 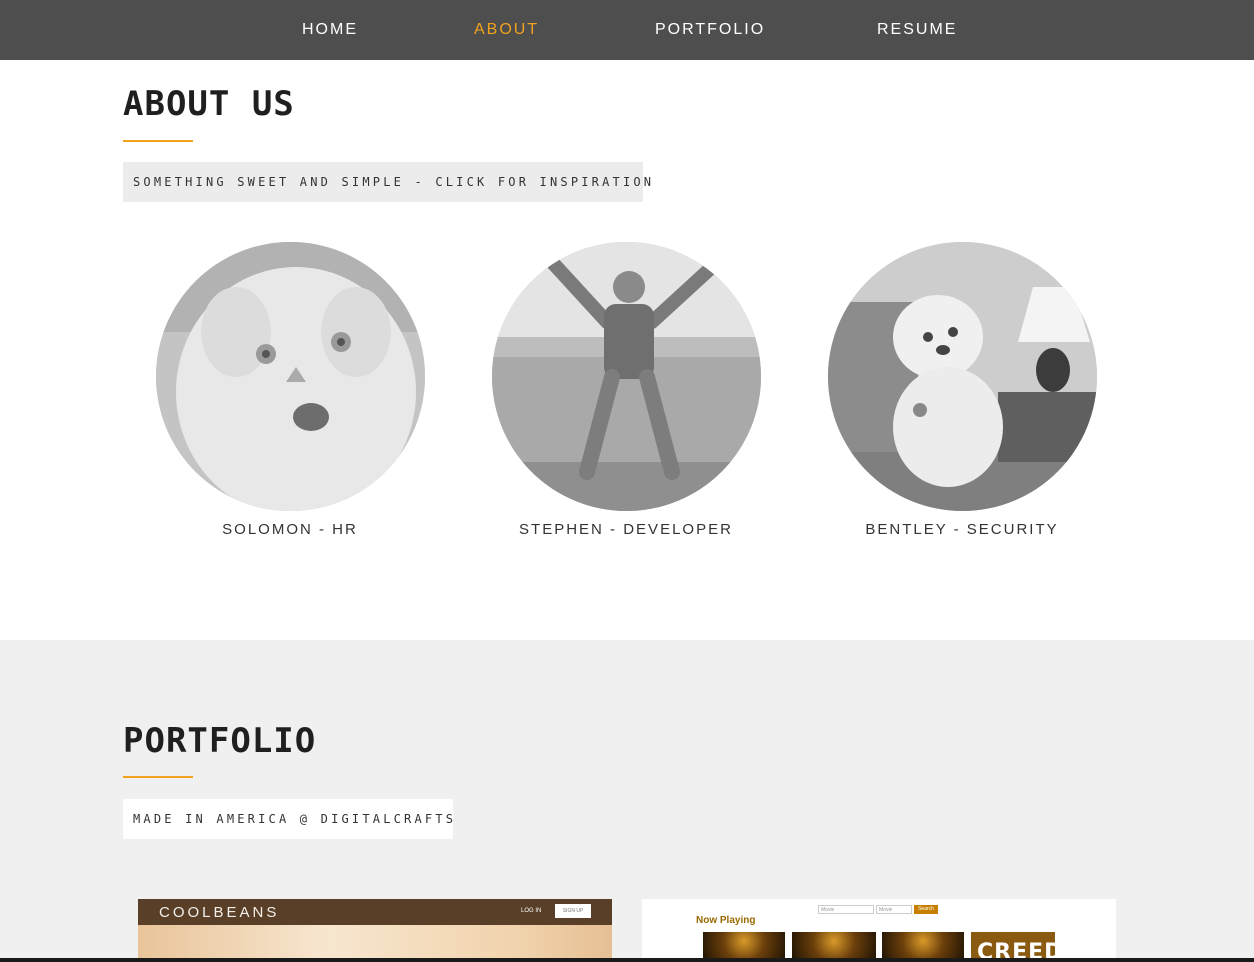 I want to click on portfolio-project-coolbeans: COOLBEANS LOG IN SIGN UP, so click(x=375, y=930).